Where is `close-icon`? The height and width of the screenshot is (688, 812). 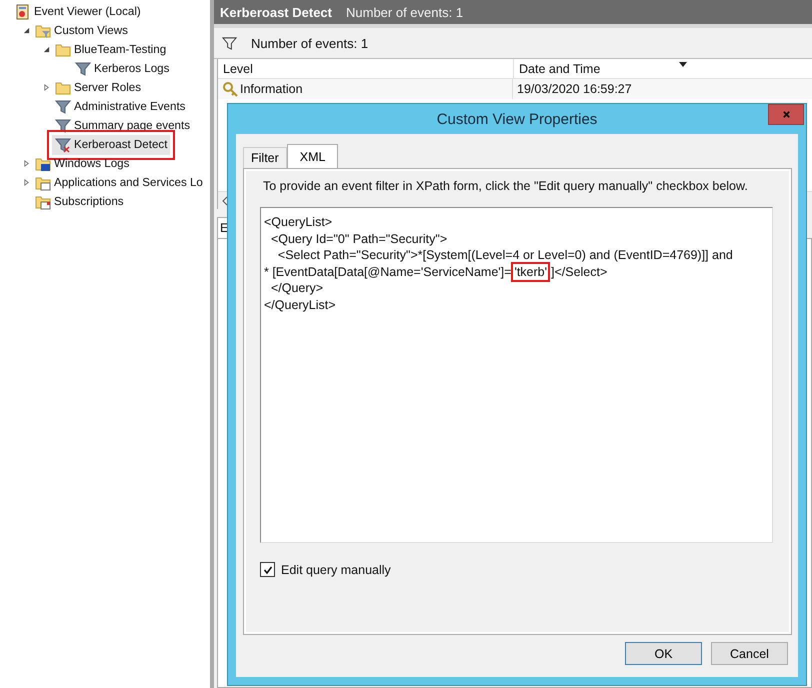 close-icon is located at coordinates (786, 114).